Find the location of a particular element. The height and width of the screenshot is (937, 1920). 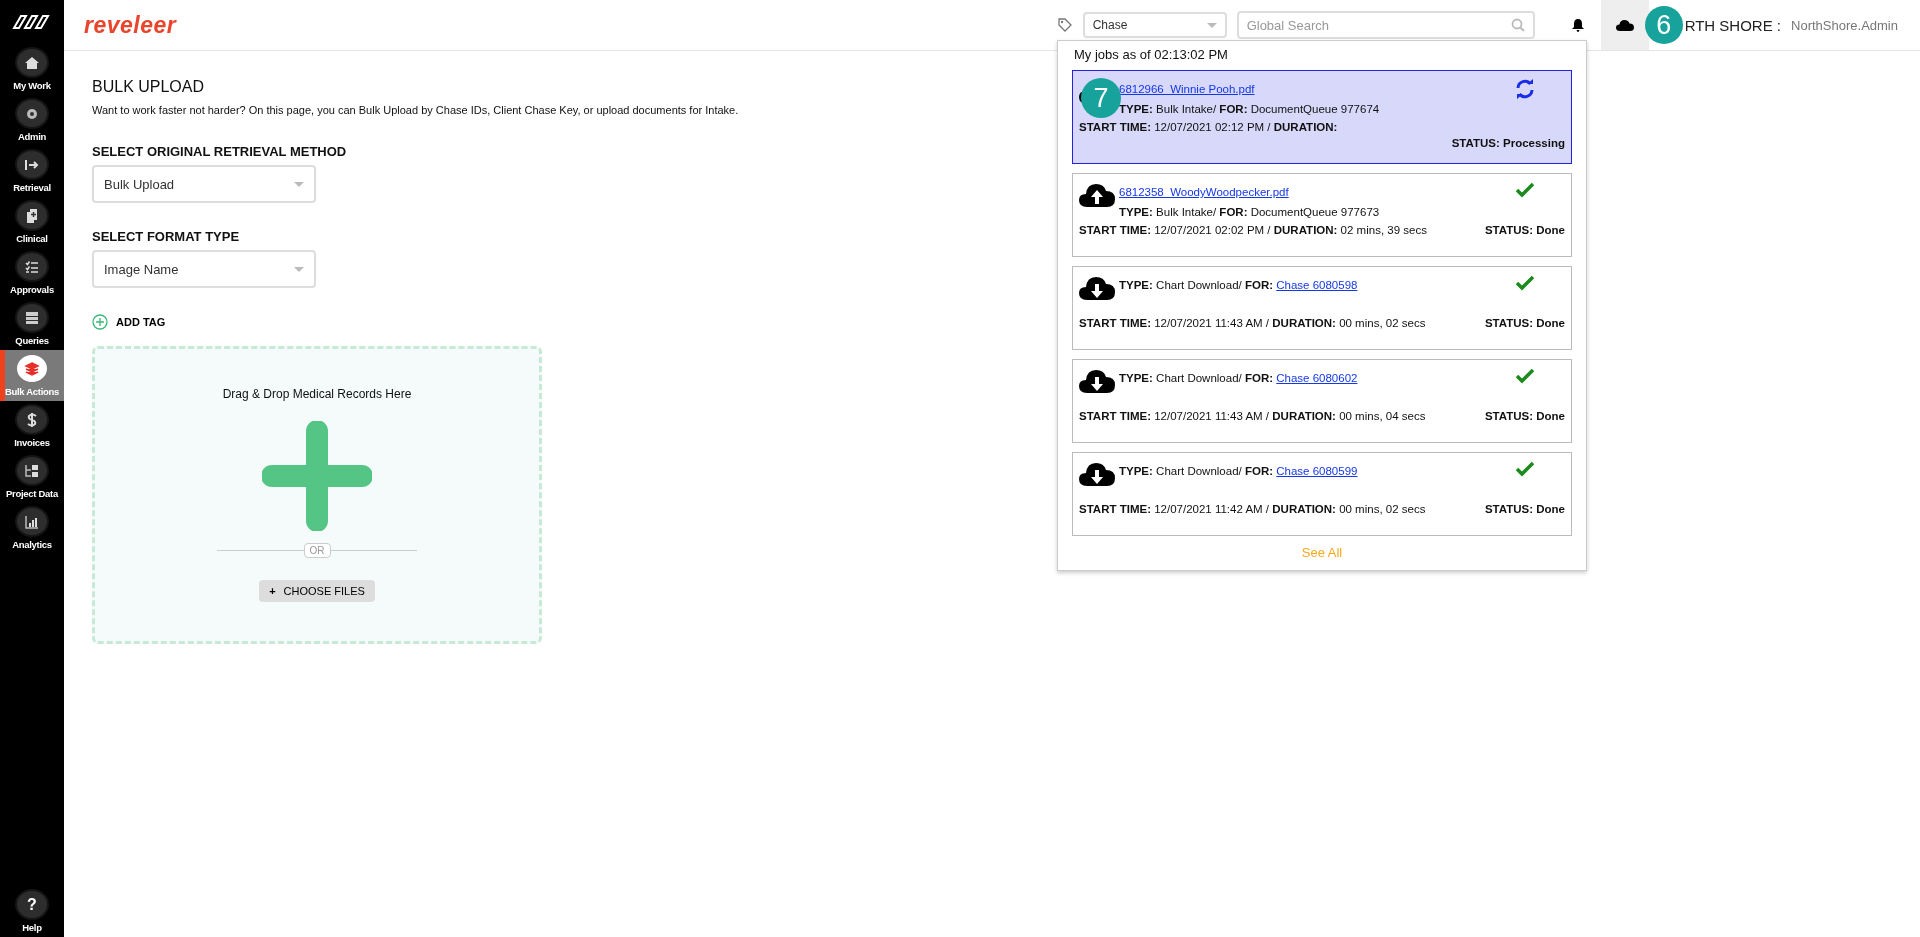

cloud-icon is located at coordinates (1624, 25).